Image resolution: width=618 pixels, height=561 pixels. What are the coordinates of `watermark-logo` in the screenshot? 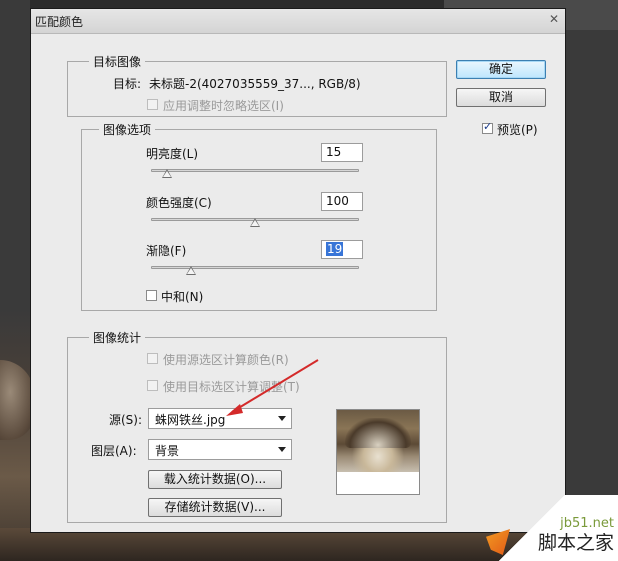 It's located at (498, 542).